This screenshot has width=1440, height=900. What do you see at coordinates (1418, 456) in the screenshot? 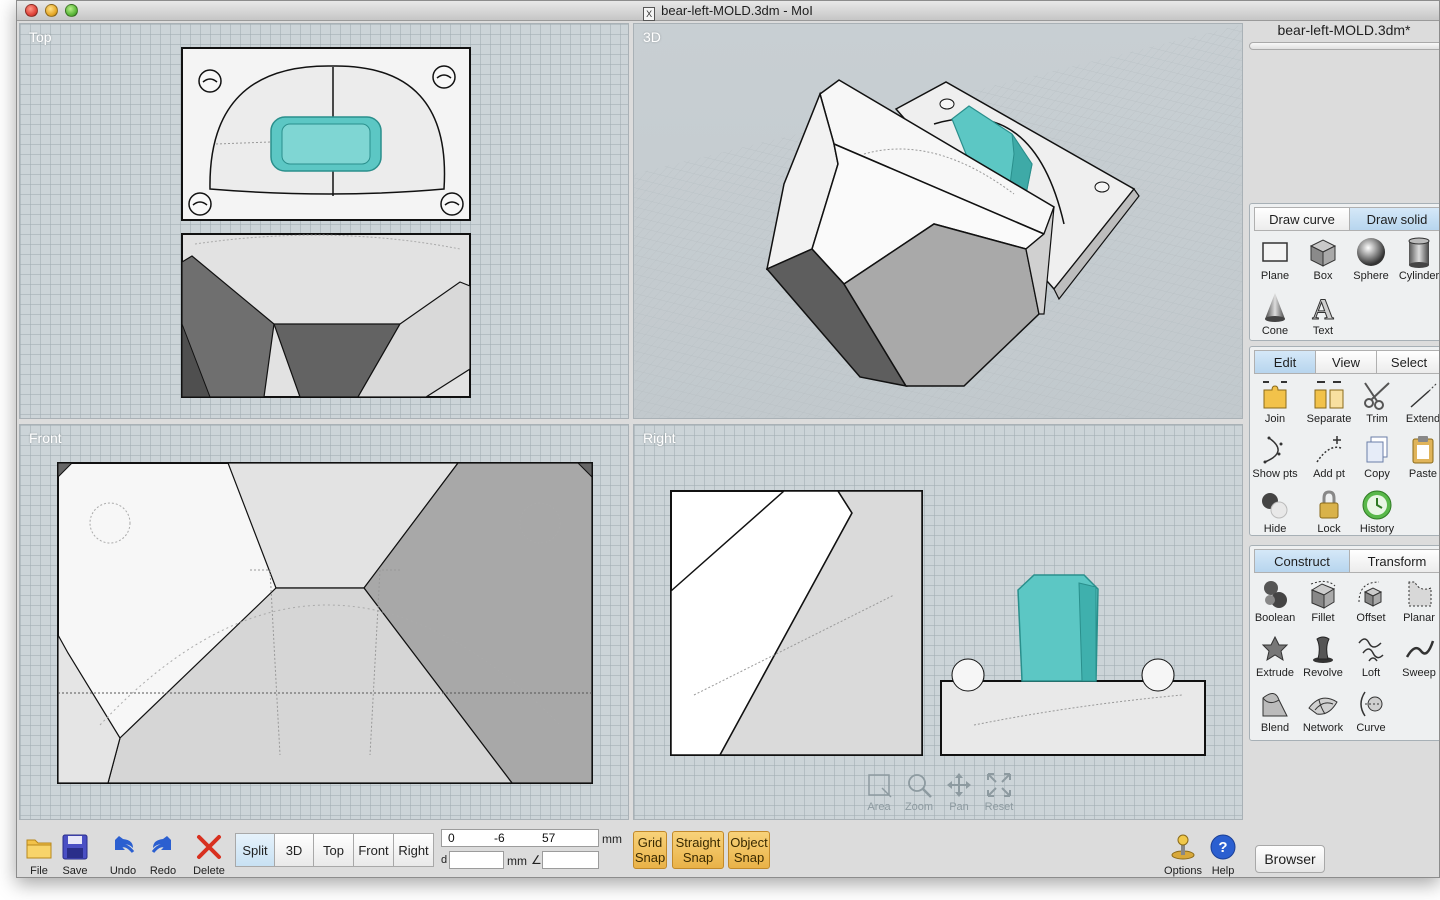
I see `paste-tool: Paste` at bounding box center [1418, 456].